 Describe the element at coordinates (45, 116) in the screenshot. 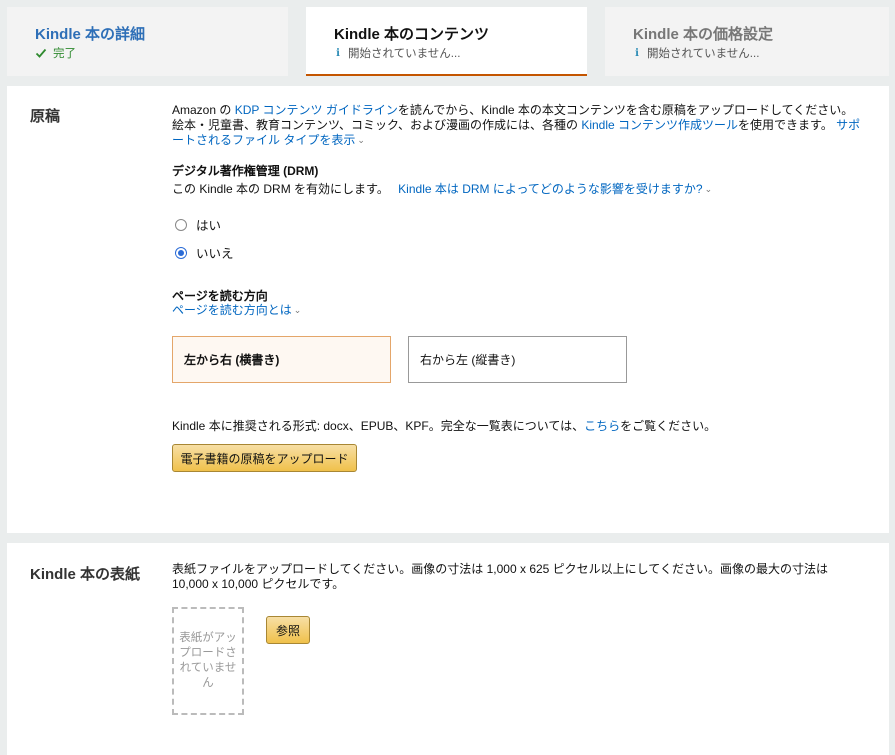

I see `manuscript-title: 原稿` at that location.